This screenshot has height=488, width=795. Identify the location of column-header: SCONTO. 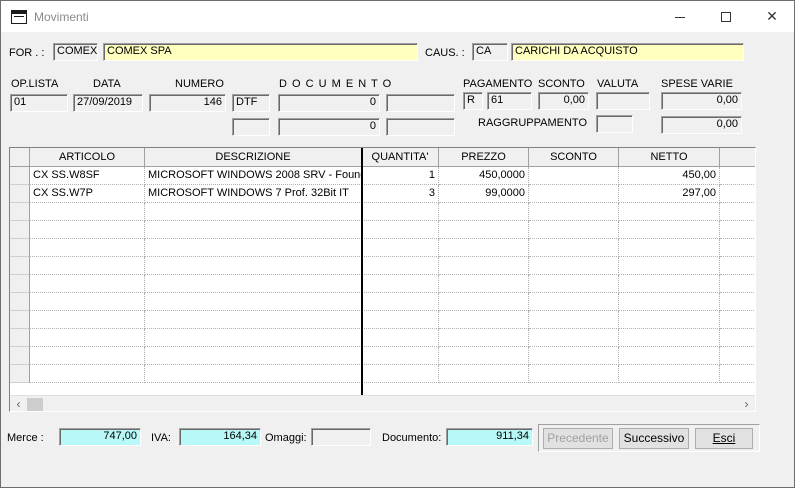
(574, 157).